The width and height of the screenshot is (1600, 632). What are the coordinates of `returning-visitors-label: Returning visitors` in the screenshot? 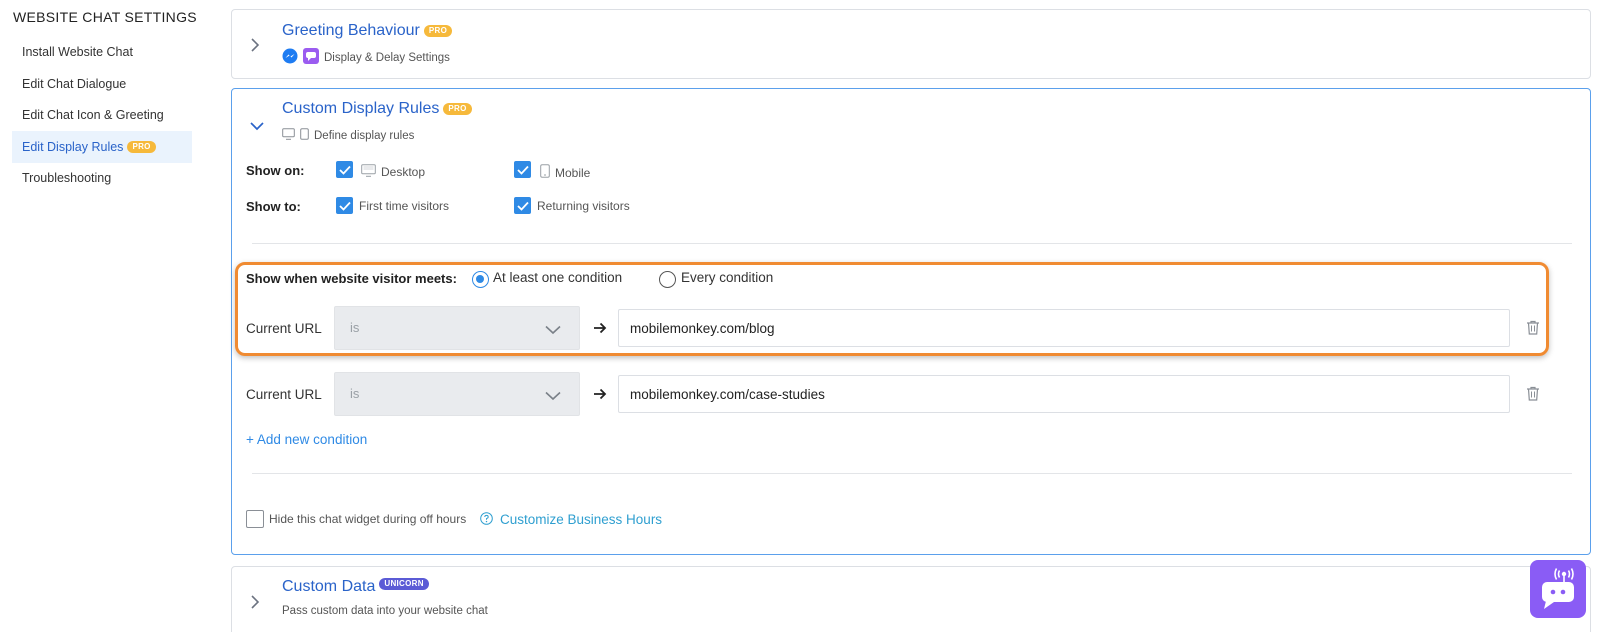 It's located at (583, 206).